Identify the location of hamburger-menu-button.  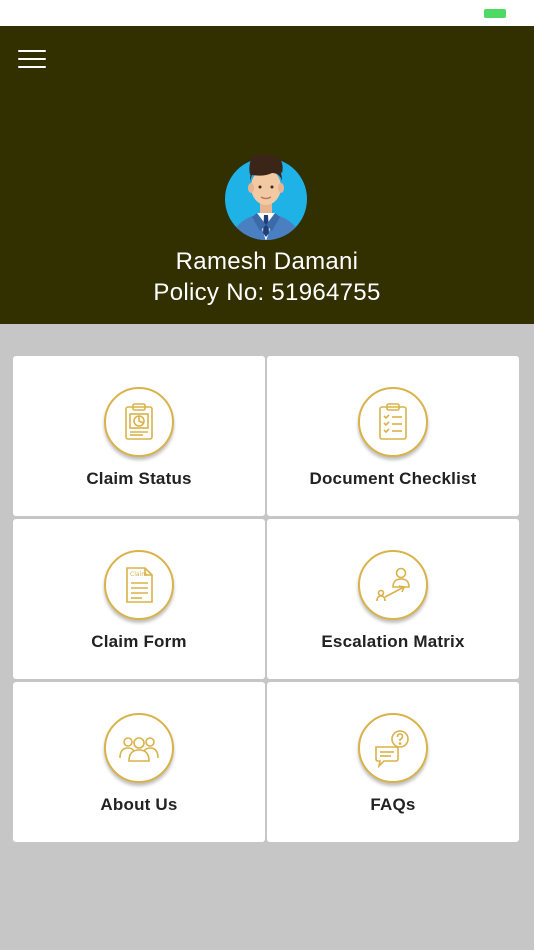
(32, 59).